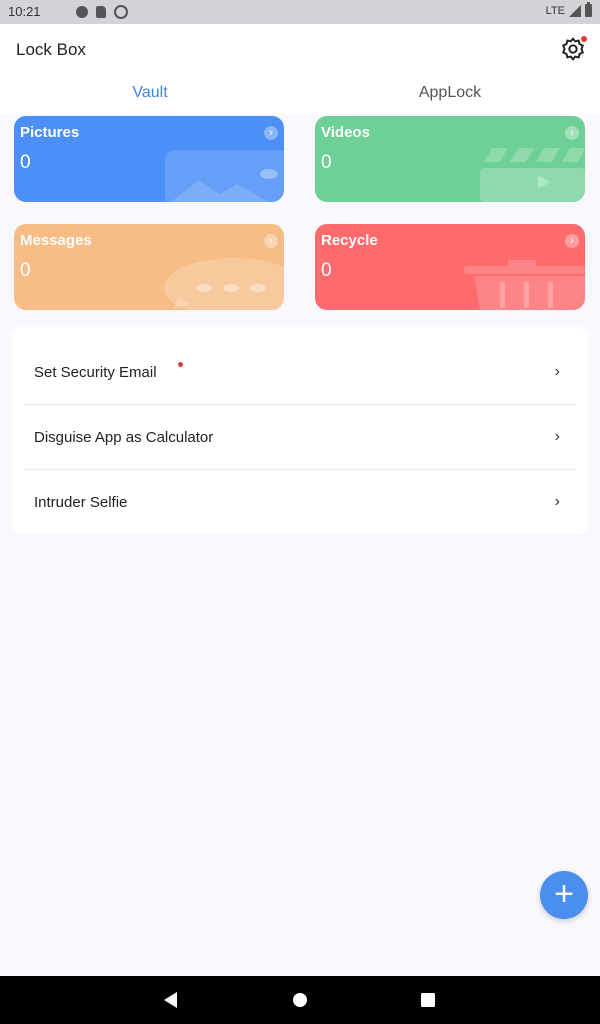 Image resolution: width=600 pixels, height=1024 pixels. I want to click on battery-icon, so click(588, 9).